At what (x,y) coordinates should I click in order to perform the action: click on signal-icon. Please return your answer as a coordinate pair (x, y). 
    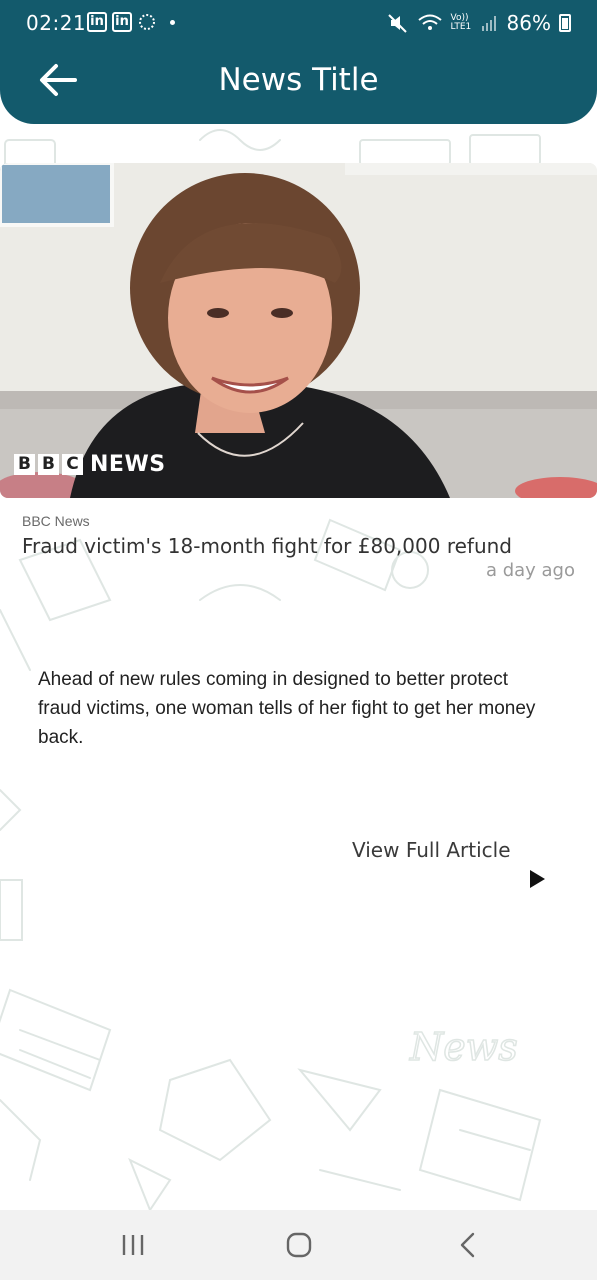
    Looking at the image, I should click on (488, 23).